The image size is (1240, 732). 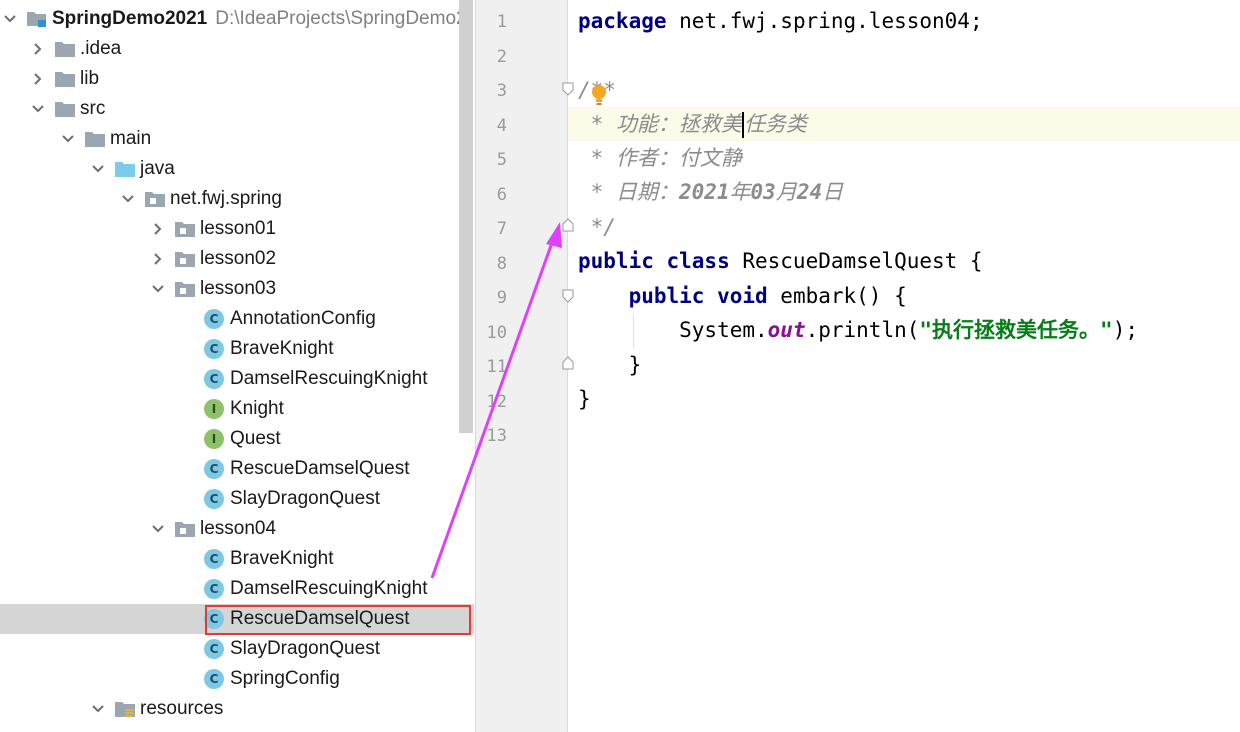 I want to click on tree-item: lesson01, so click(x=237, y=229).